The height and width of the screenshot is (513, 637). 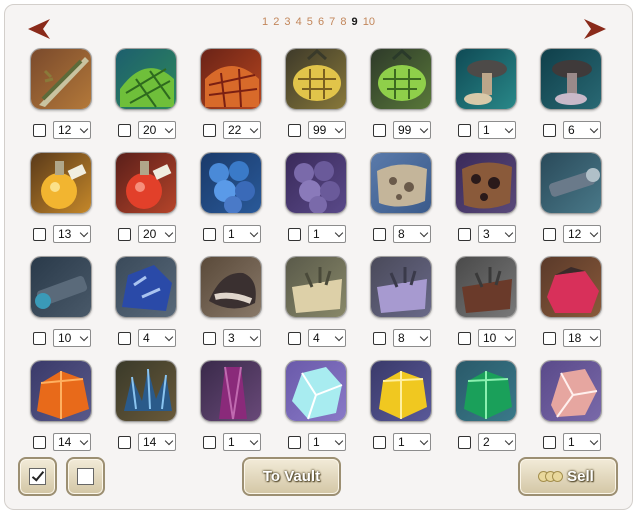 What do you see at coordinates (401, 391) in the screenshot?
I see `gold-crystal-icon` at bounding box center [401, 391].